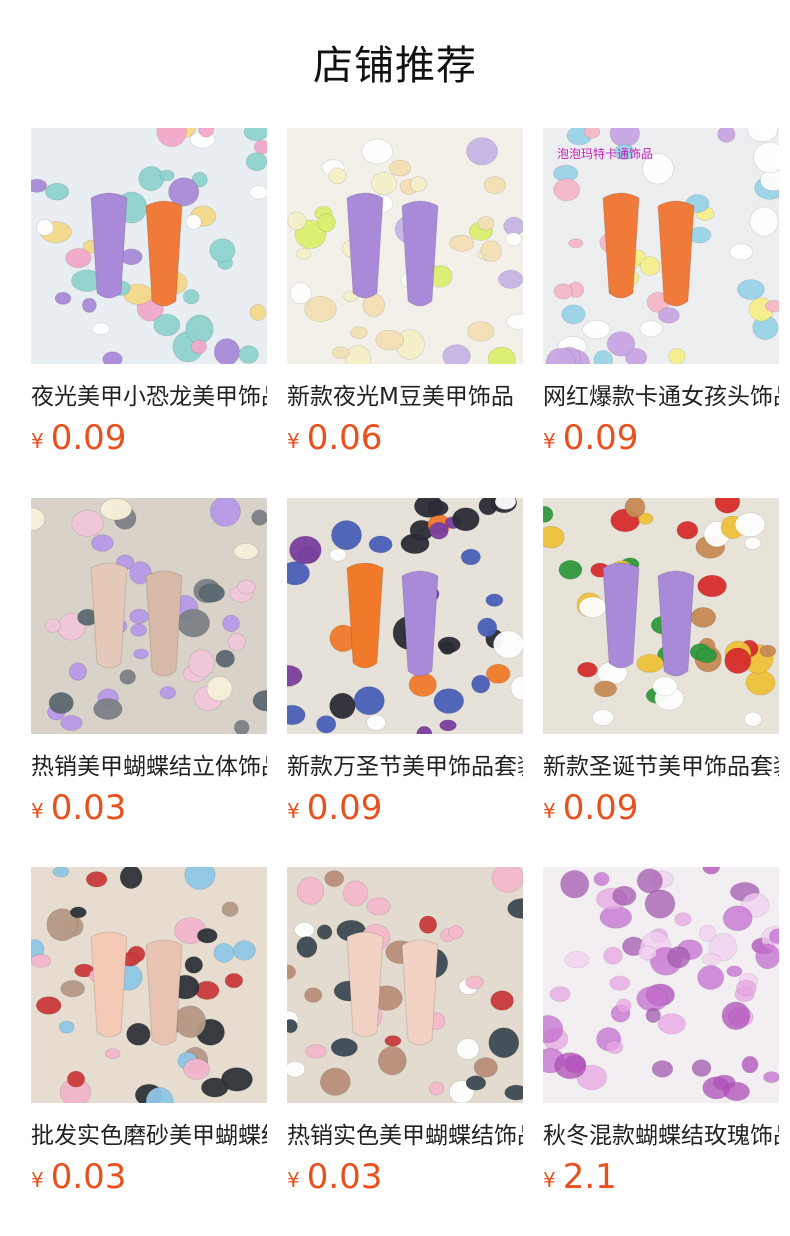 This screenshot has height=1236, width=790. Describe the element at coordinates (605, 153) in the screenshot. I see `watermark-text: 泡泡玛特卡通饰品` at that location.